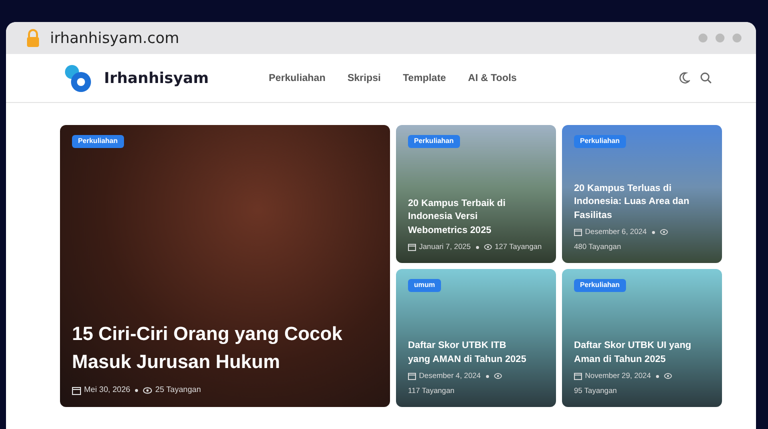 This screenshot has height=429, width=768. I want to click on nav-link: Template, so click(424, 78).